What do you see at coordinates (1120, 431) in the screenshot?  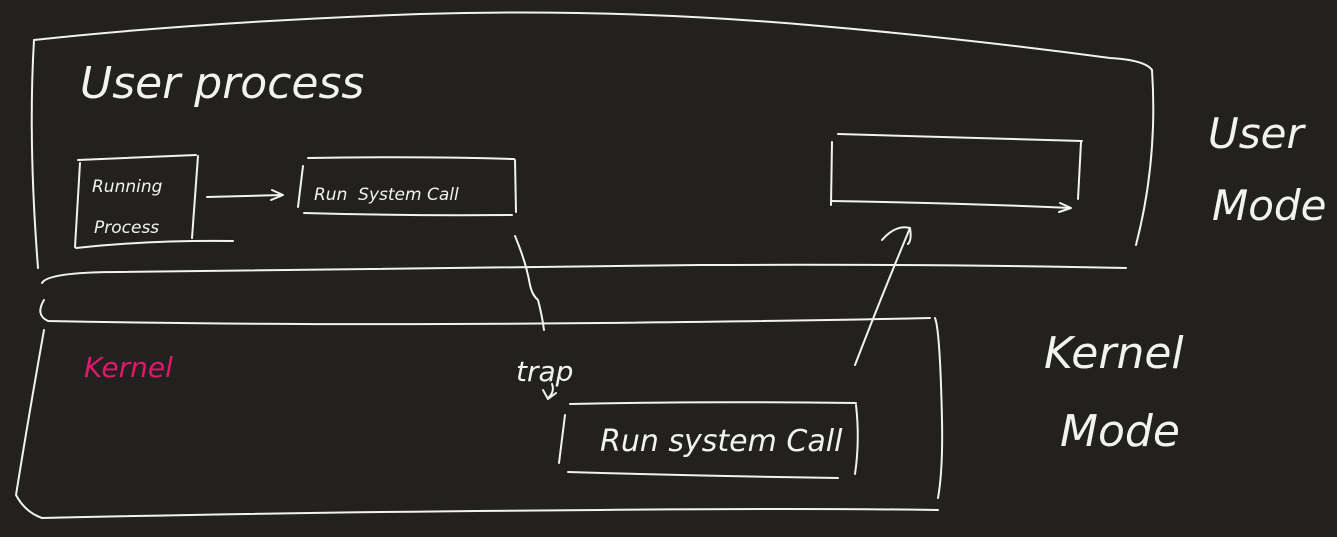 I see `kernel-mode-label-line2: Mode` at bounding box center [1120, 431].